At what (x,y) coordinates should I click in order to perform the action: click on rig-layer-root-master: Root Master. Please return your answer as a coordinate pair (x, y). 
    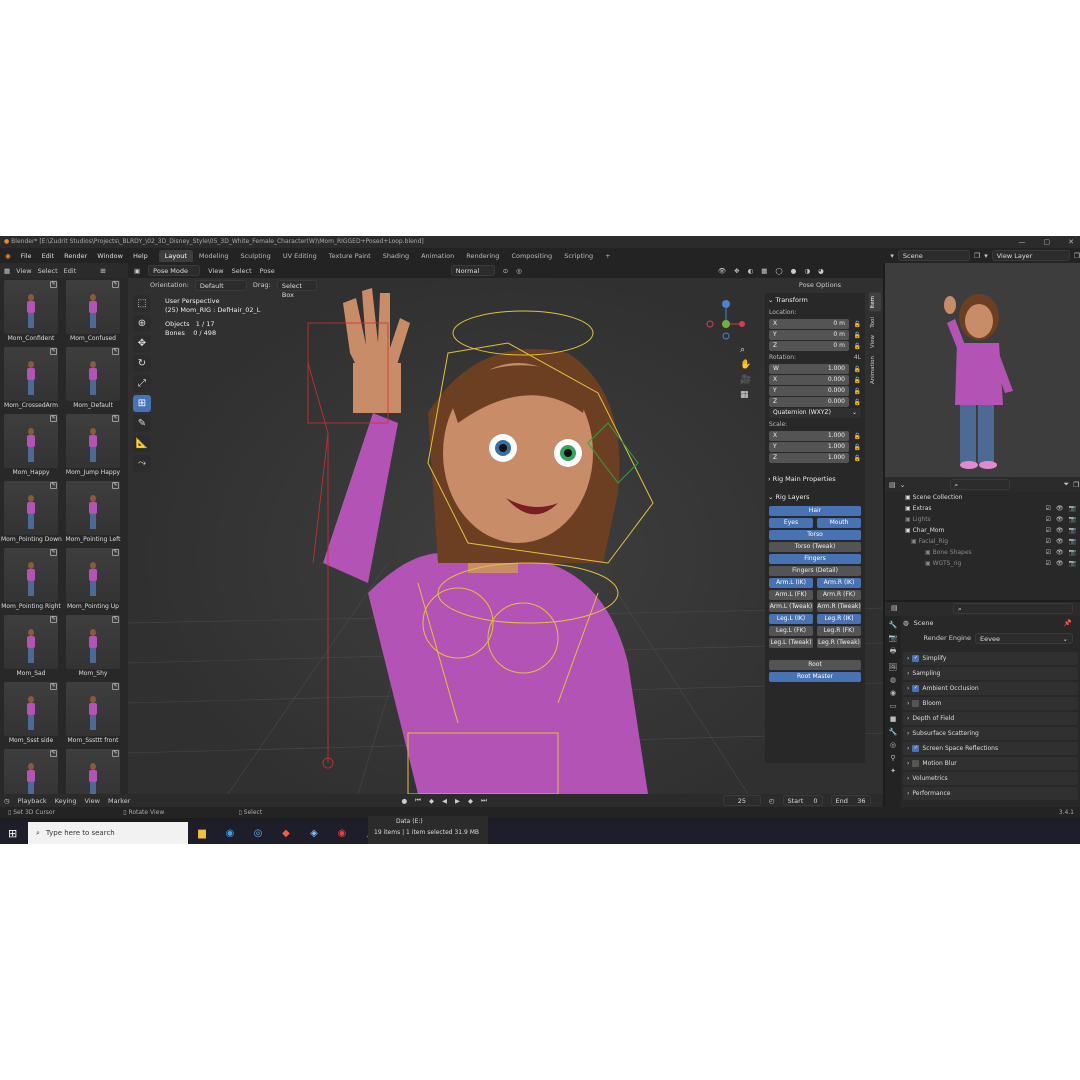
    Looking at the image, I should click on (815, 677).